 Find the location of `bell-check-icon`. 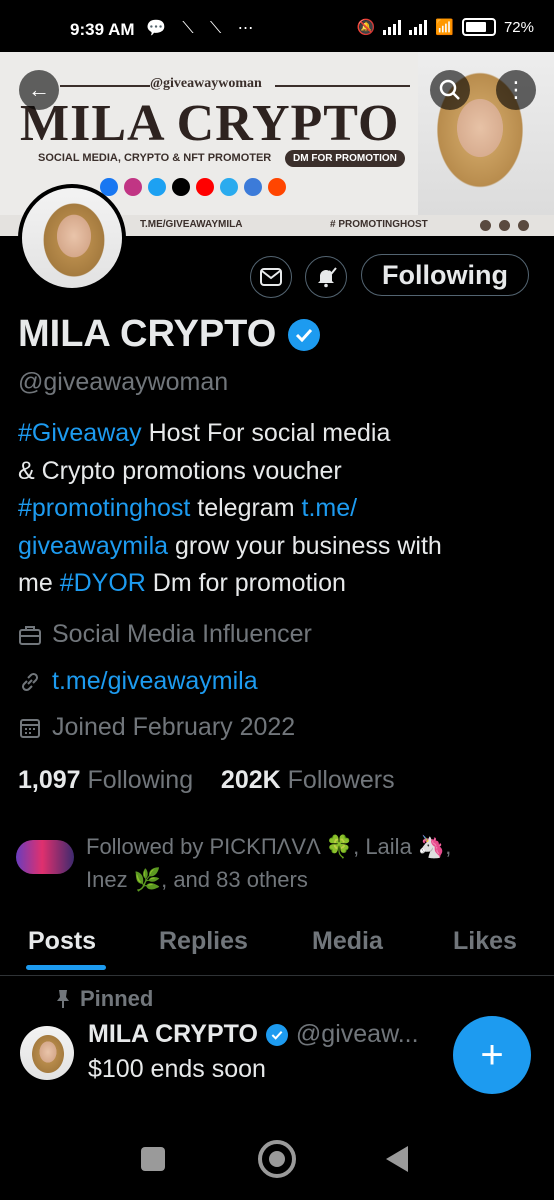

bell-check-icon is located at coordinates (327, 277).